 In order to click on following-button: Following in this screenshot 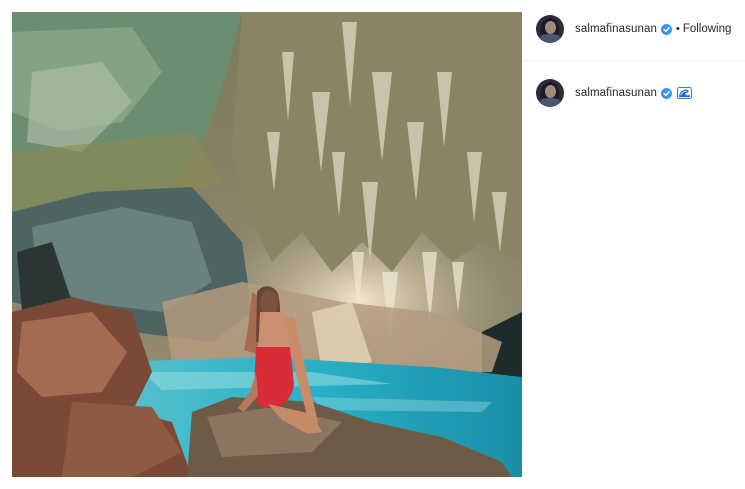, I will do `click(707, 29)`.